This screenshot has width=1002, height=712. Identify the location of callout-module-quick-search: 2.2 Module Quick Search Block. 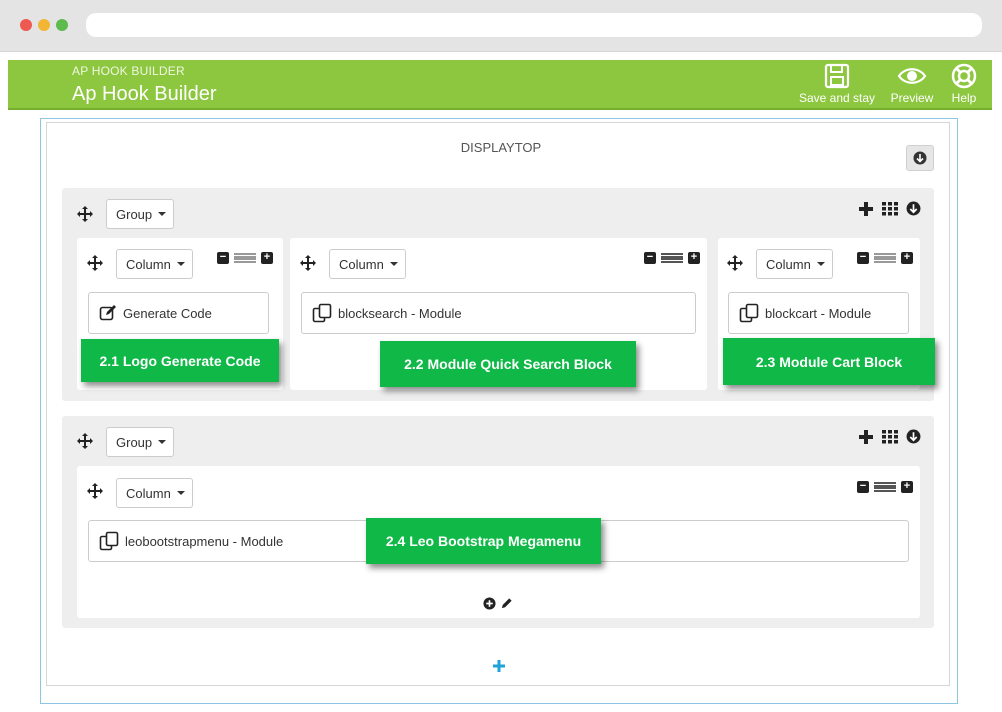
(508, 364).